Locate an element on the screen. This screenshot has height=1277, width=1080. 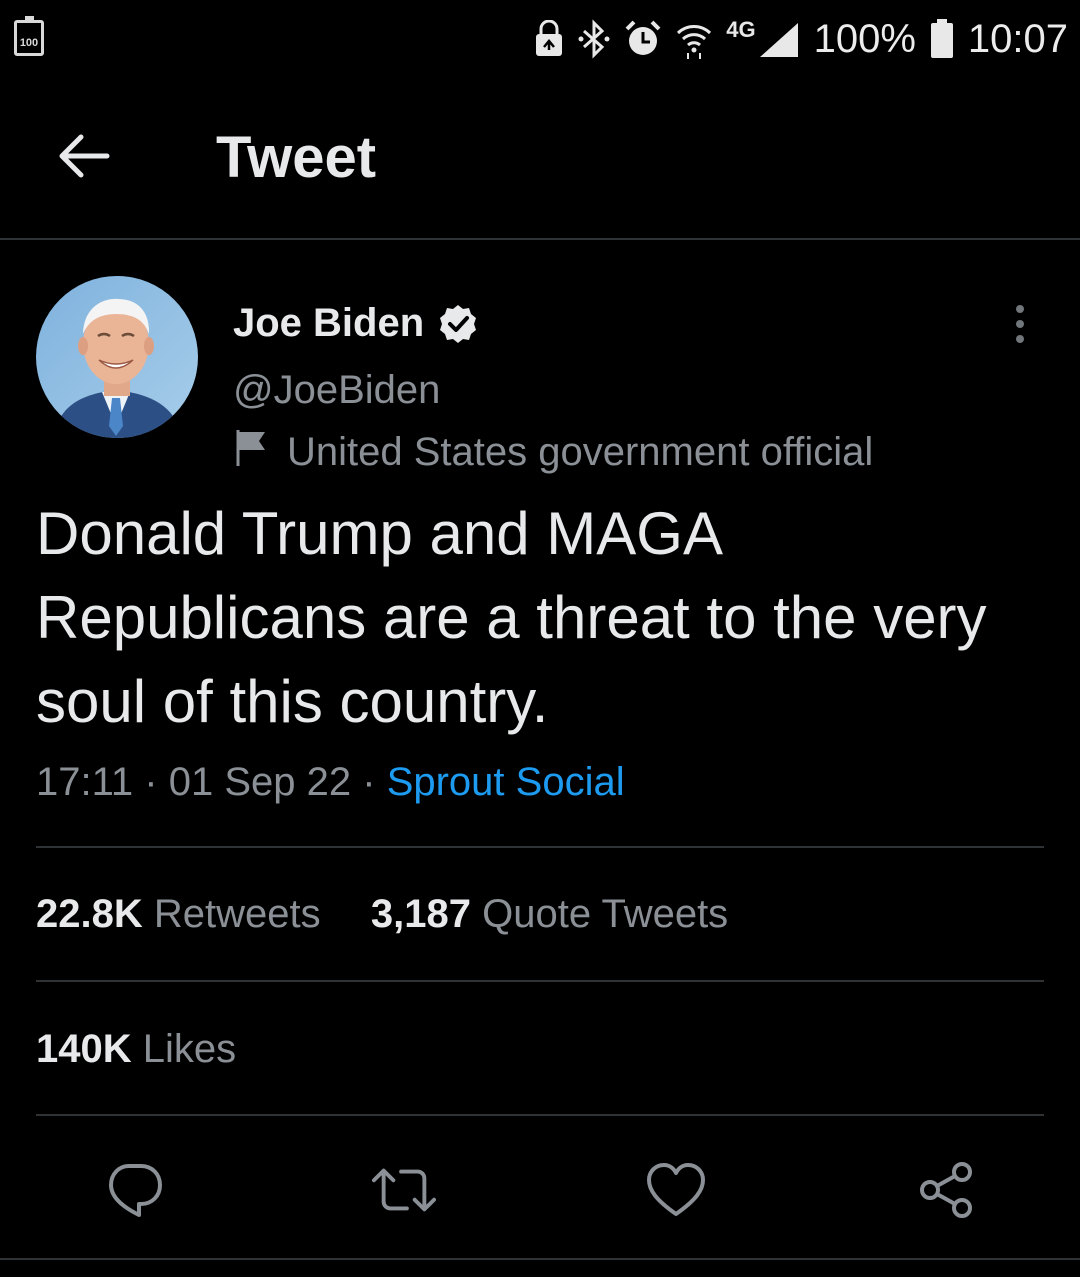
reply-icon is located at coordinates (135, 1190).